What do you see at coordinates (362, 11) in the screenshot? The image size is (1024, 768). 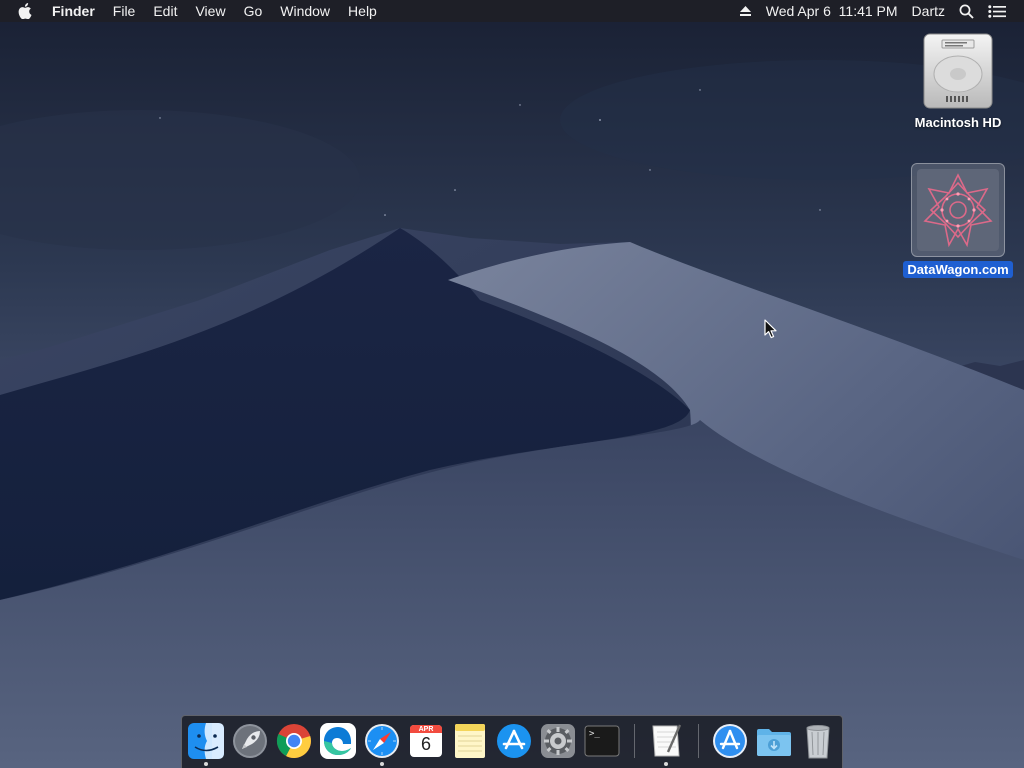 I see `menu-help: Help` at bounding box center [362, 11].